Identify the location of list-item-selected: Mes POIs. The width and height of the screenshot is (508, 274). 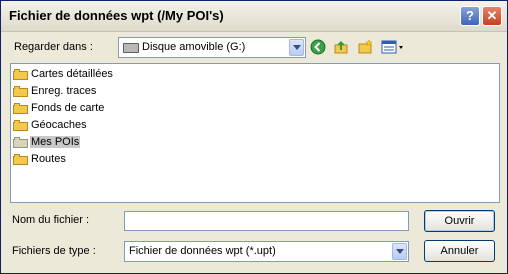
(47, 142).